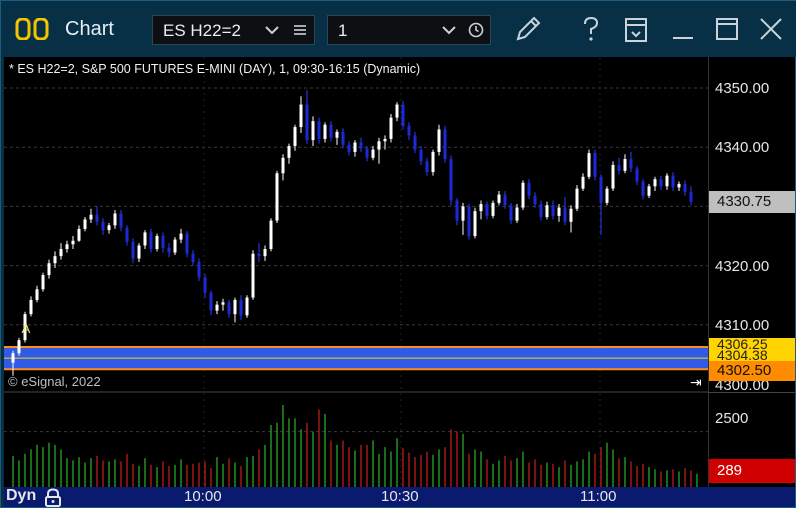 Image resolution: width=796 pixels, height=508 pixels. I want to click on current-price-tag: 4330.75, so click(752, 202).